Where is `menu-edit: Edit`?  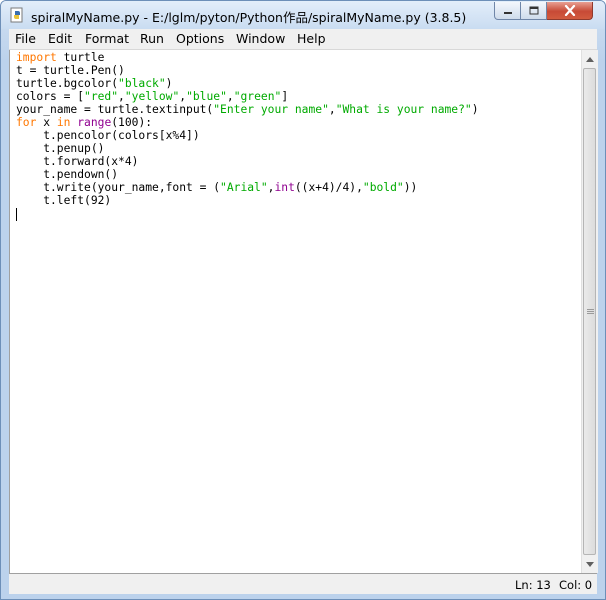
menu-edit: Edit is located at coordinates (60, 38).